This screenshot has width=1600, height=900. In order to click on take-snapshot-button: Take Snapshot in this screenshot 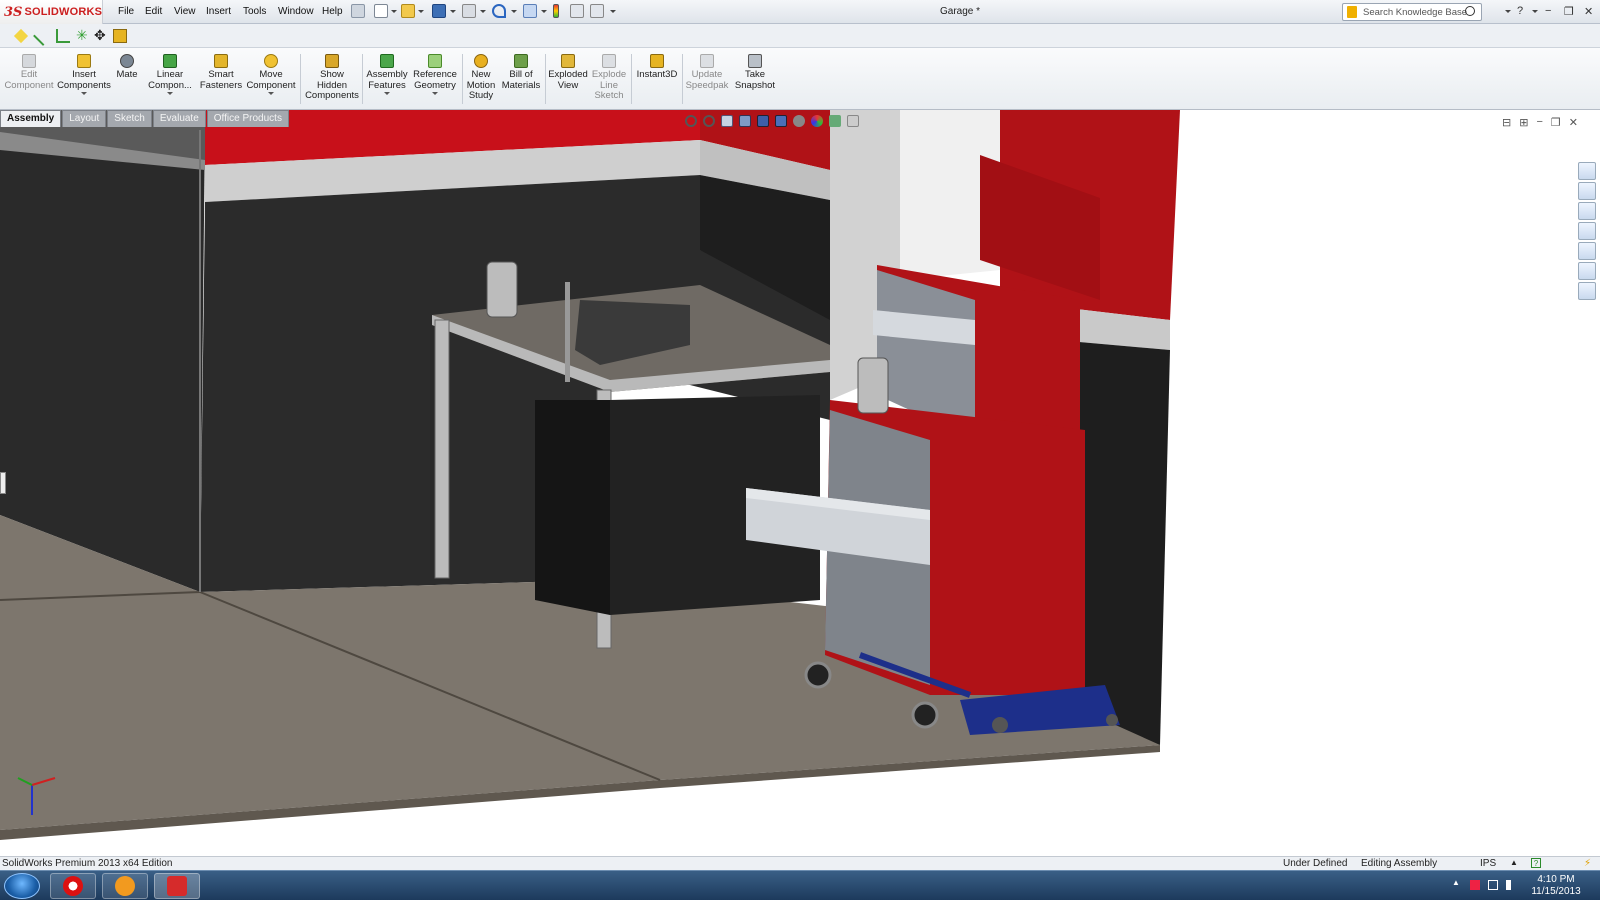, I will do `click(755, 72)`.